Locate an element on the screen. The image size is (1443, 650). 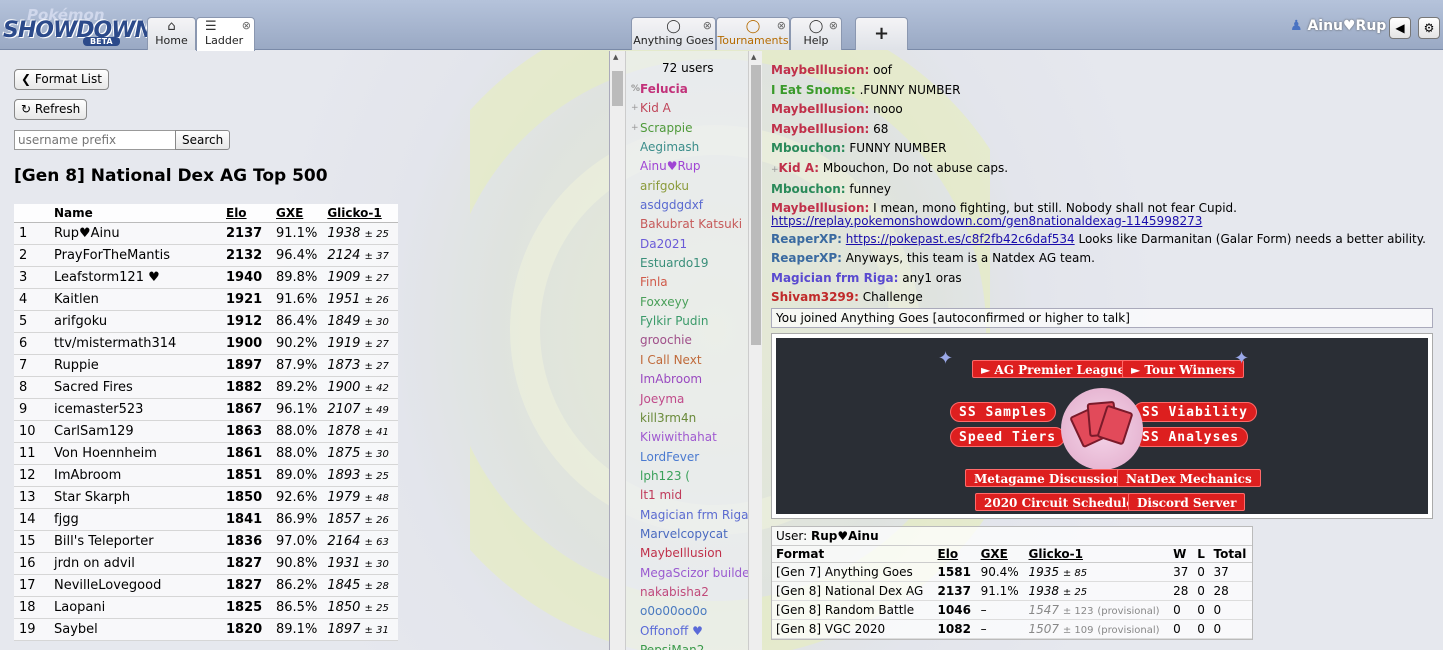
ag-premier-league-link: ► AG Premier League is located at coordinates (1053, 369).